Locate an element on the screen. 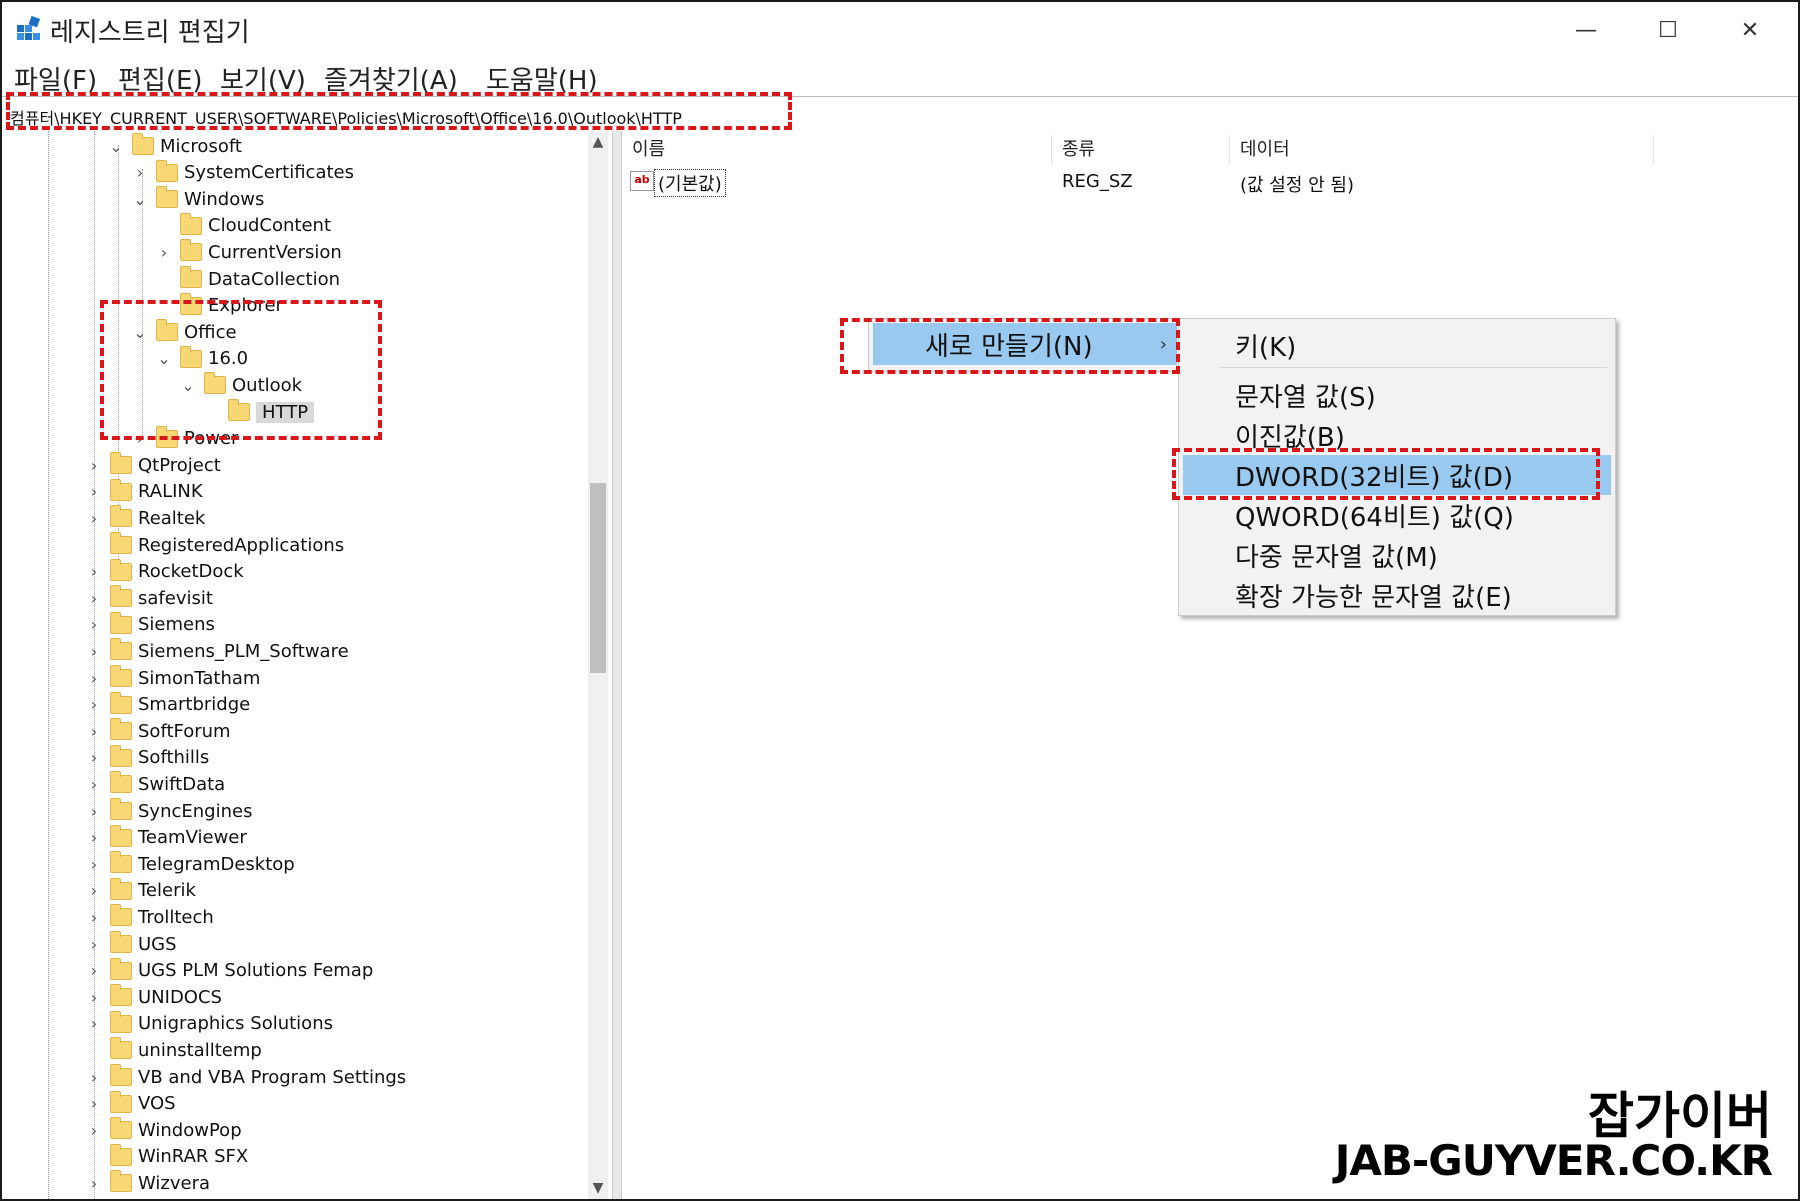 This screenshot has width=1800, height=1201. tree-node: › Trolltech is located at coordinates (149, 917).